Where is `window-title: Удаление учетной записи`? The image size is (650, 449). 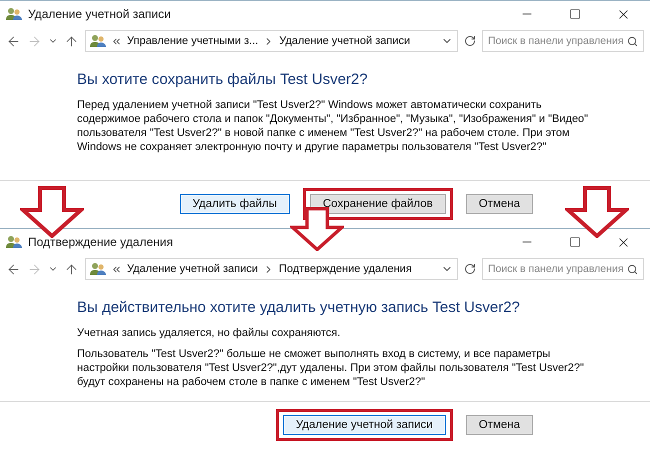
window-title: Удаление учетной записи is located at coordinates (100, 14).